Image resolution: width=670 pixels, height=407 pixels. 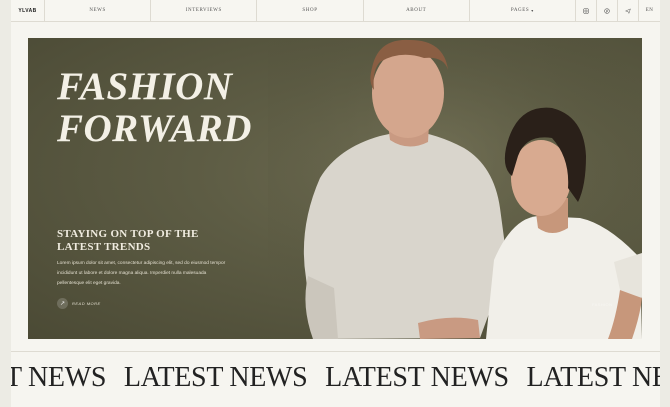 I want to click on hero-title-line: FASHION, so click(x=145, y=86).